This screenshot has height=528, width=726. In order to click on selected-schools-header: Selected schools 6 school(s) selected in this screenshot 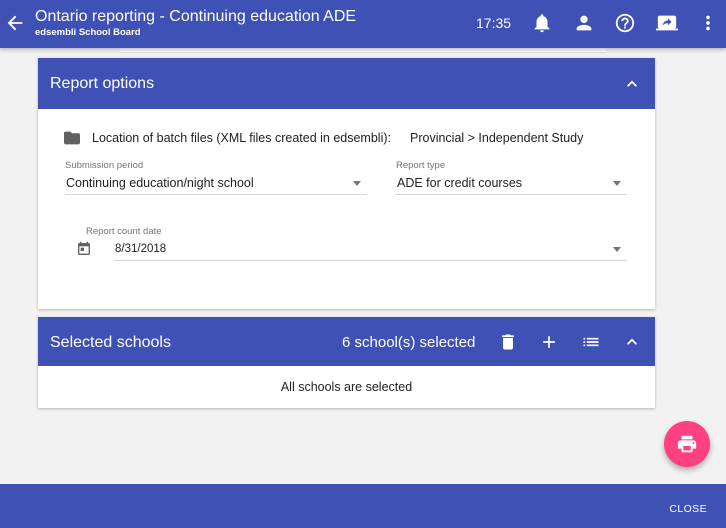, I will do `click(346, 341)`.